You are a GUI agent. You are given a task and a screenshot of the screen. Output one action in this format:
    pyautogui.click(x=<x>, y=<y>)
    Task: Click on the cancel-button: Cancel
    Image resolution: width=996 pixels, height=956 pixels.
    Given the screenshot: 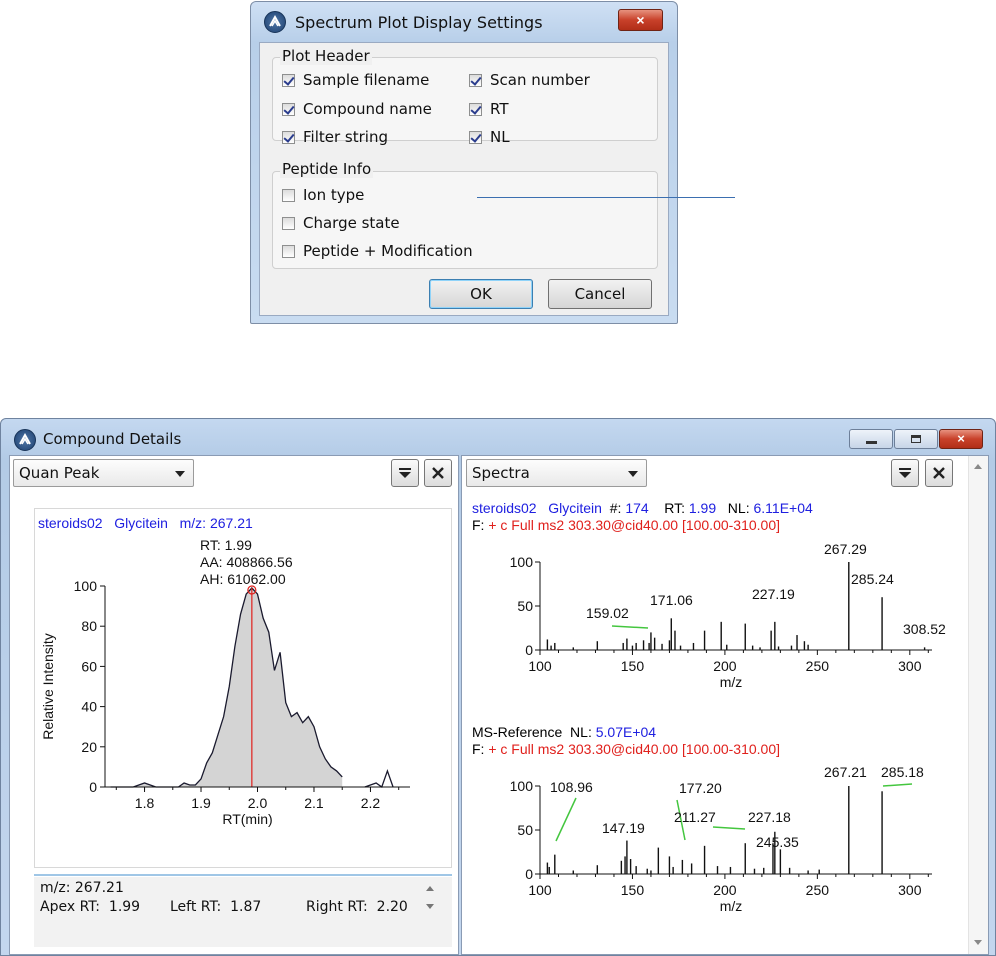 What is the action you would take?
    pyautogui.click(x=600, y=294)
    